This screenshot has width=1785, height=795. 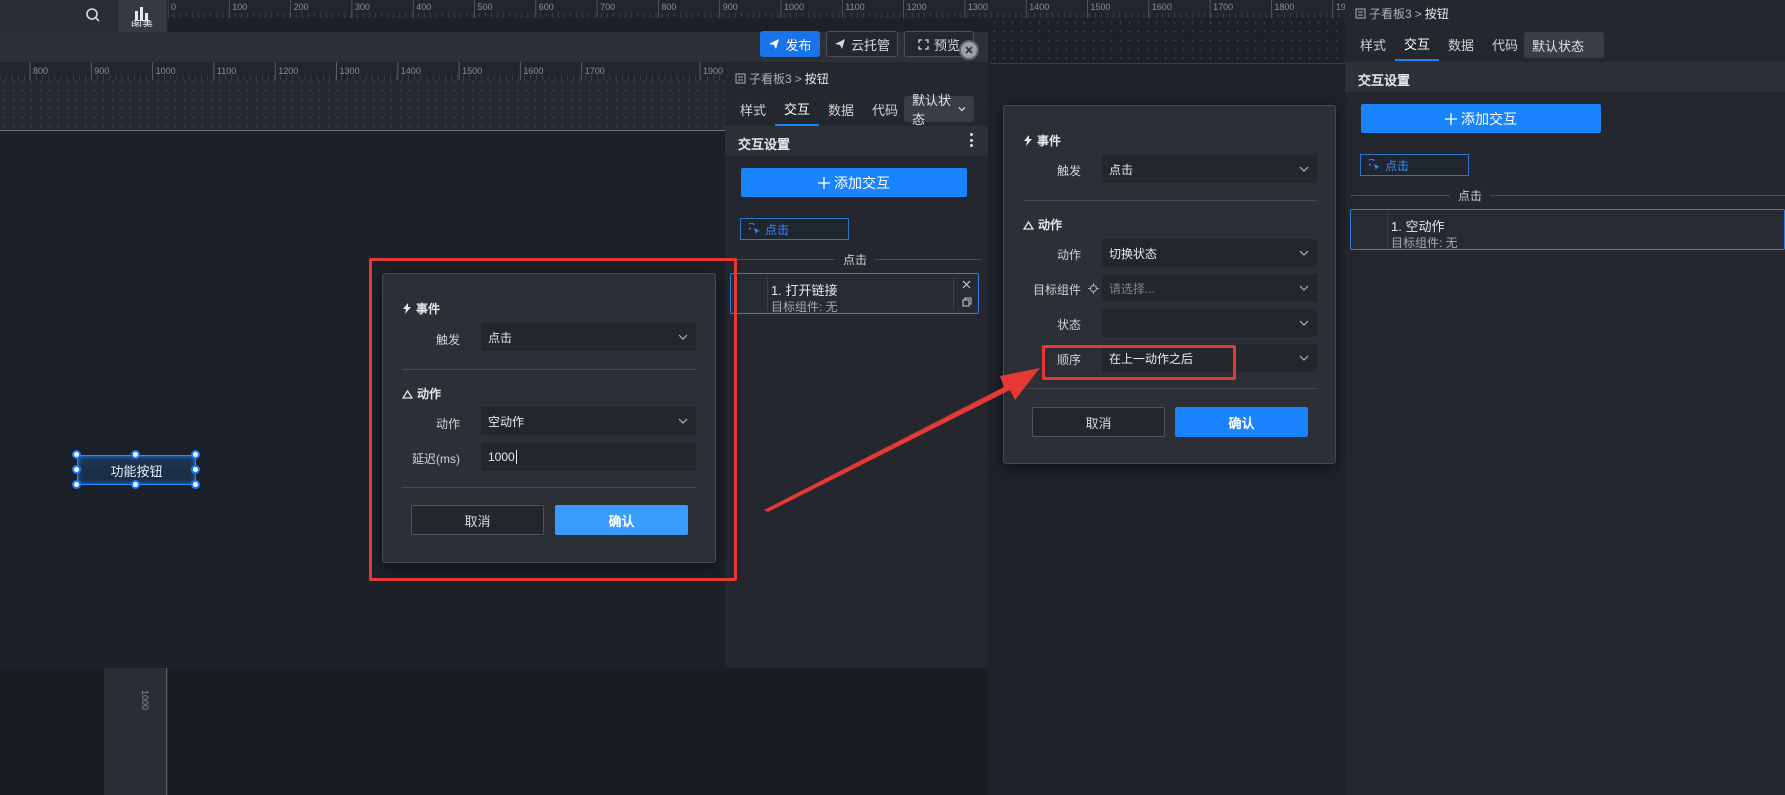 I want to click on bar-chart-icon, so click(x=142, y=14).